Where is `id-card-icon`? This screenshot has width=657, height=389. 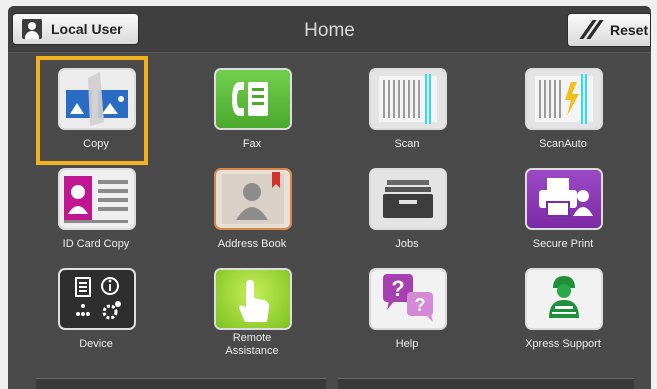 id-card-icon is located at coordinates (97, 199).